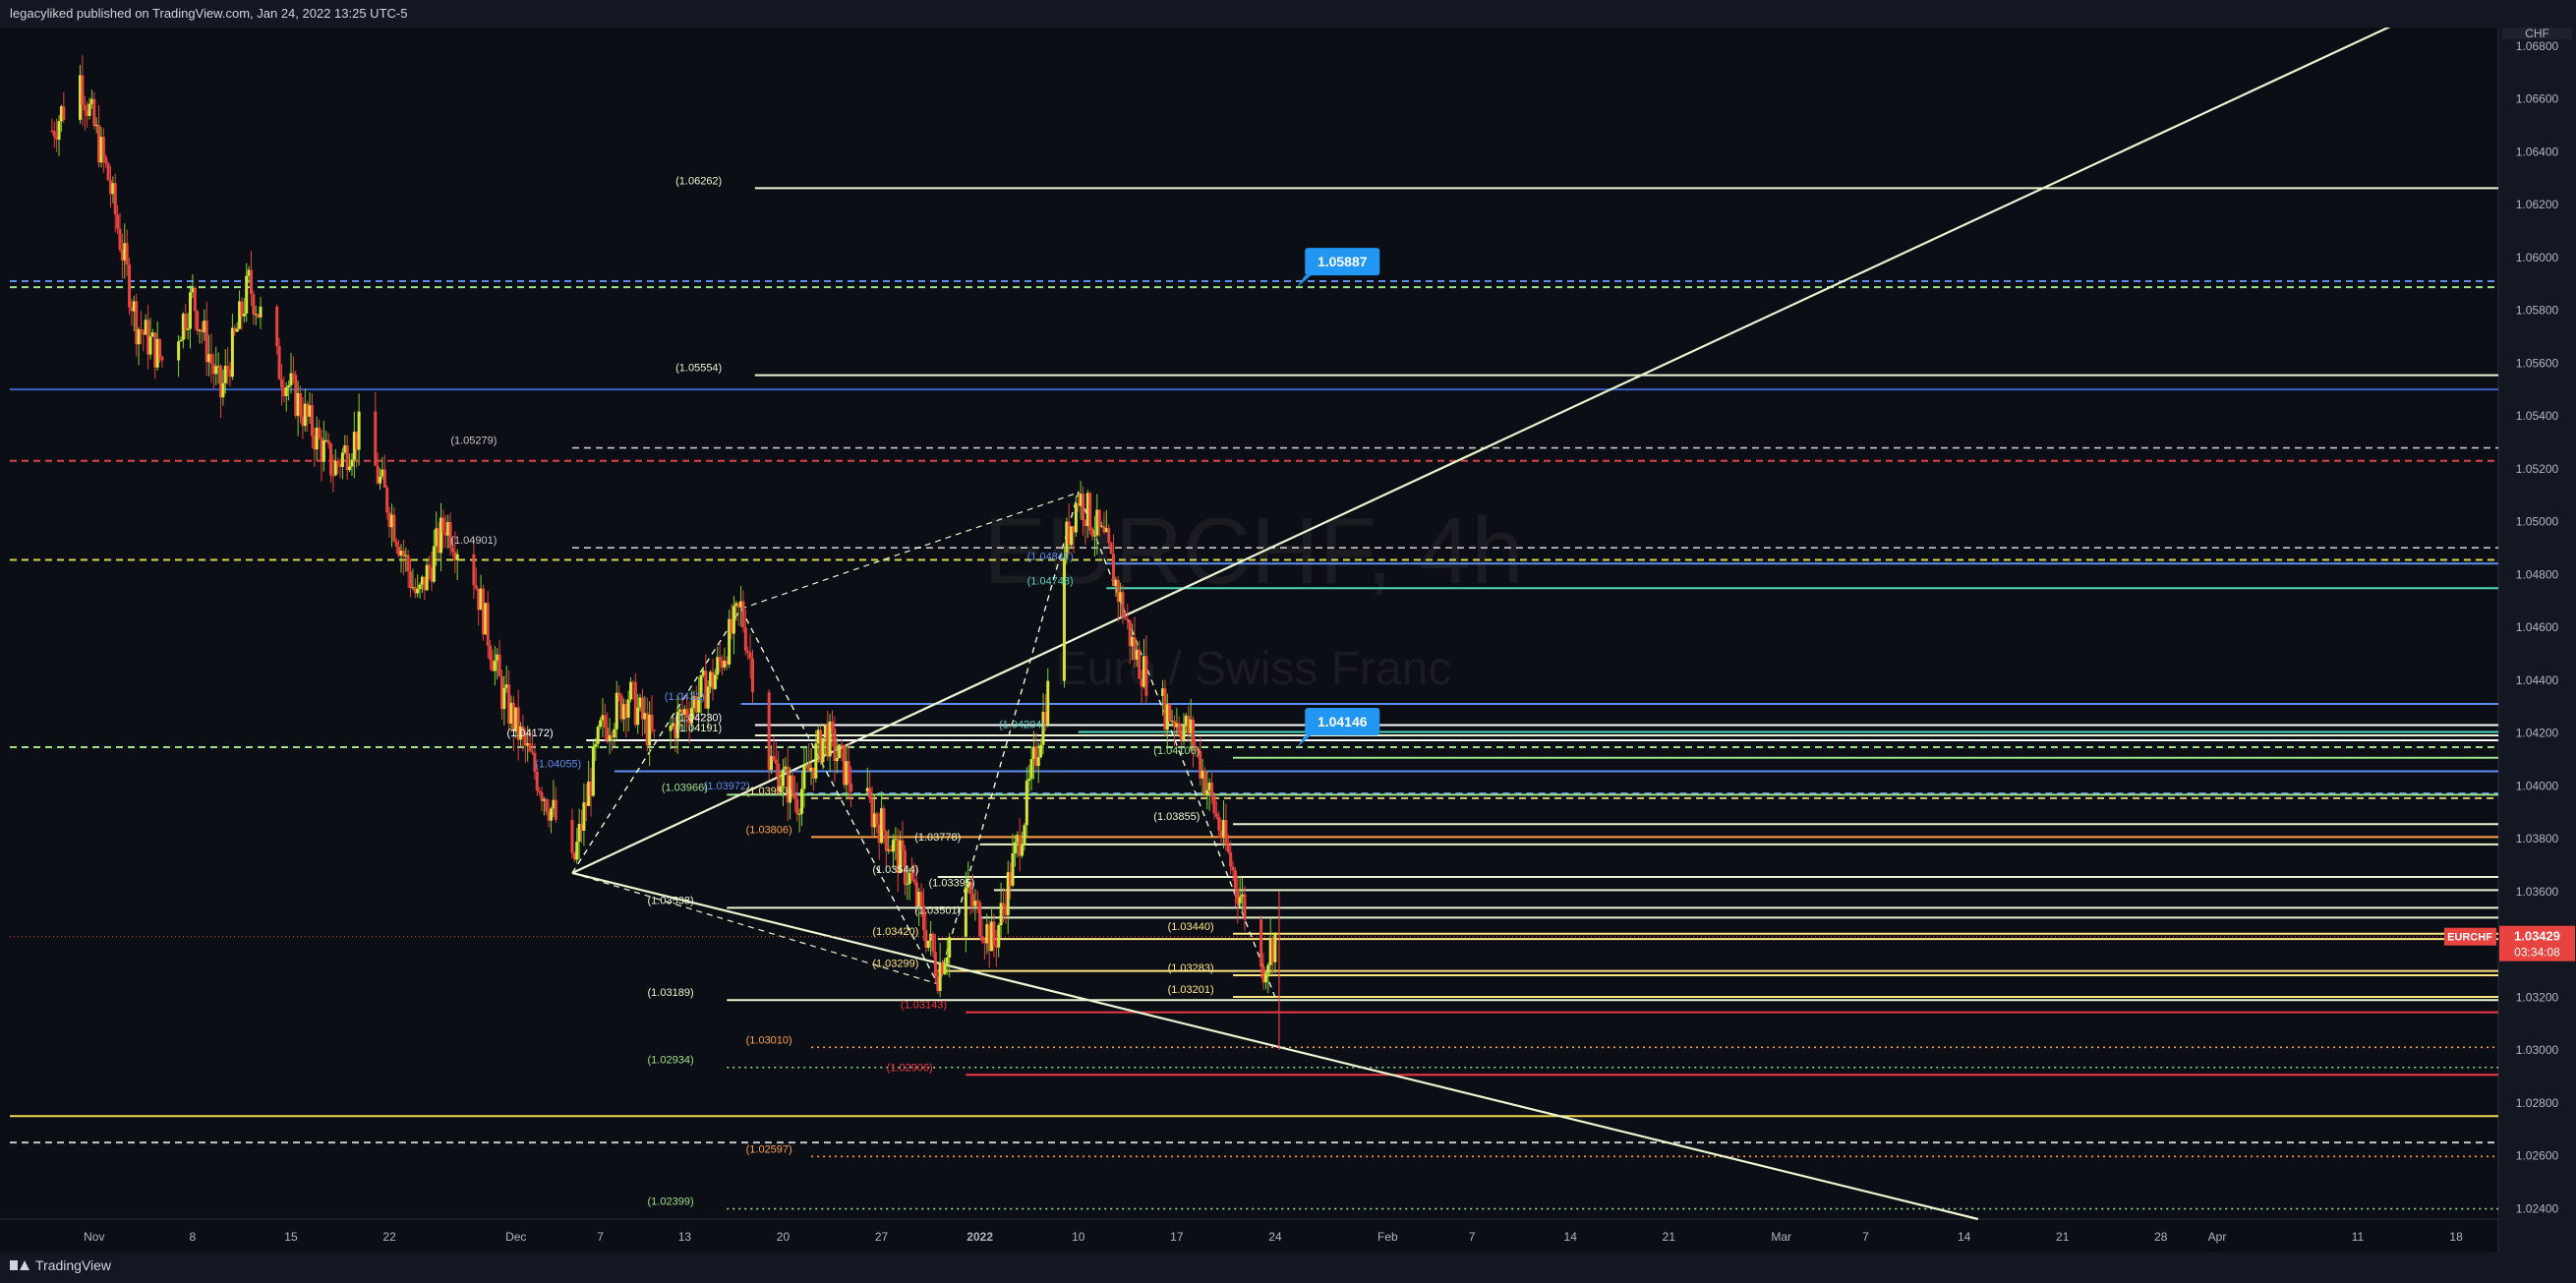  I want to click on level-label: (1.0431), so click(685, 697).